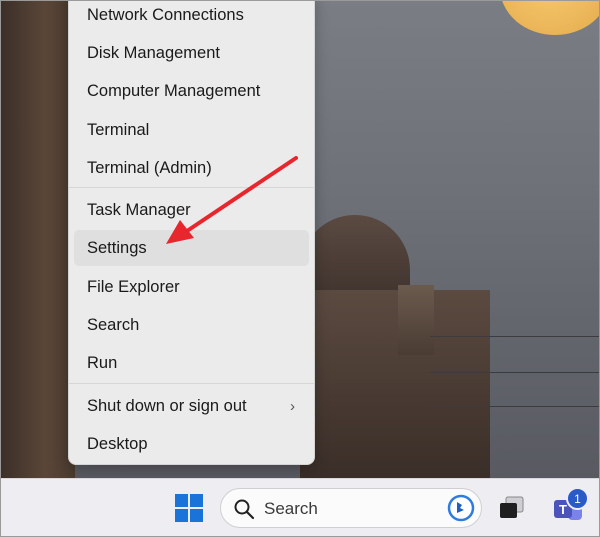  What do you see at coordinates (291, 508) in the screenshot?
I see `search-placeholder: Search` at bounding box center [291, 508].